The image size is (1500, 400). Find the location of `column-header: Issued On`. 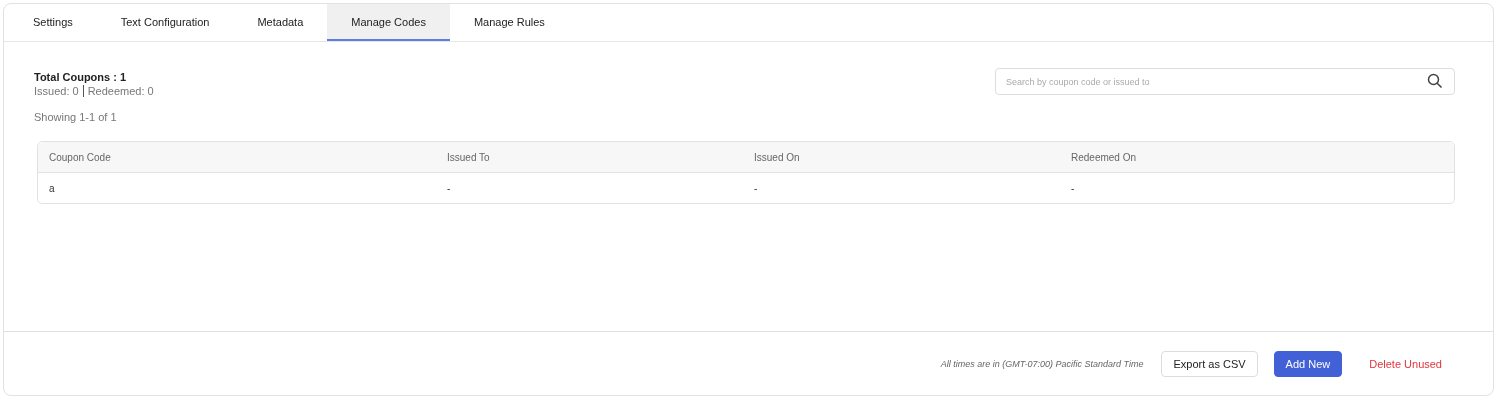

column-header: Issued On is located at coordinates (777, 157).